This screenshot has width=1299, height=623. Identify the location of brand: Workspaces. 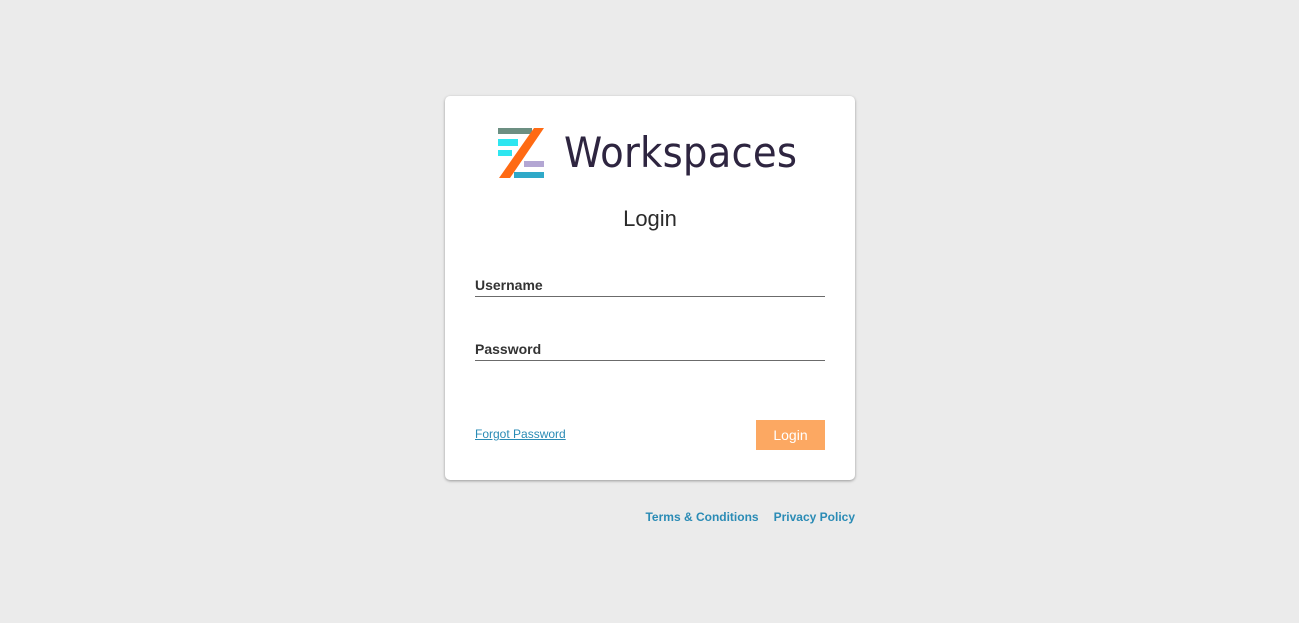
(657, 153).